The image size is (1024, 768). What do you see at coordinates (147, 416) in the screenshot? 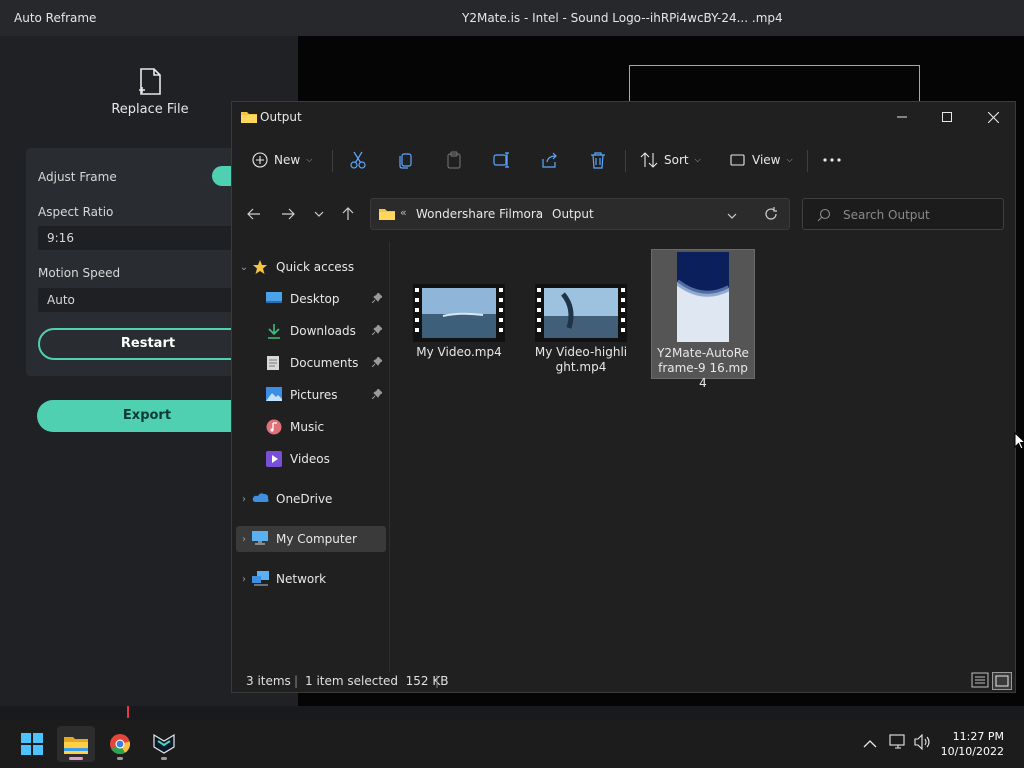
I see `export-button: Export` at bounding box center [147, 416].